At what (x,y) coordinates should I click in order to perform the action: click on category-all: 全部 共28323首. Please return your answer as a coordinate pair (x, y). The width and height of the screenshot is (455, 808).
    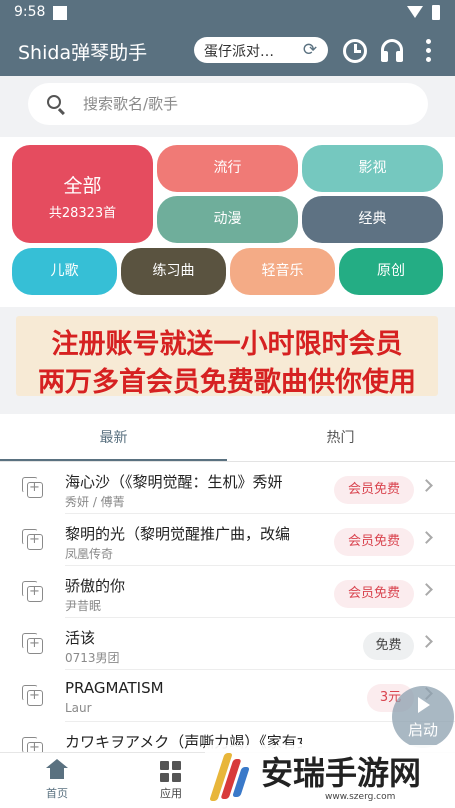
    Looking at the image, I should click on (82, 194).